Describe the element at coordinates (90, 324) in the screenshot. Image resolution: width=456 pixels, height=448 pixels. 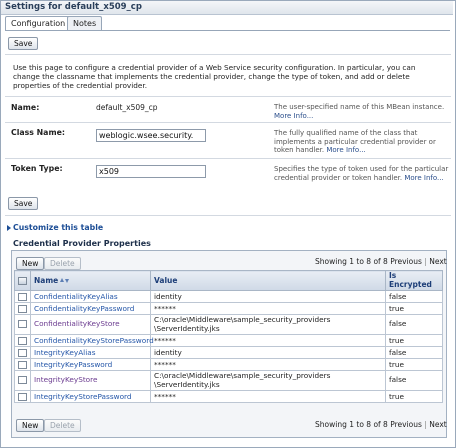
I see `property-name-link: ConfidentialityKeyStore` at that location.